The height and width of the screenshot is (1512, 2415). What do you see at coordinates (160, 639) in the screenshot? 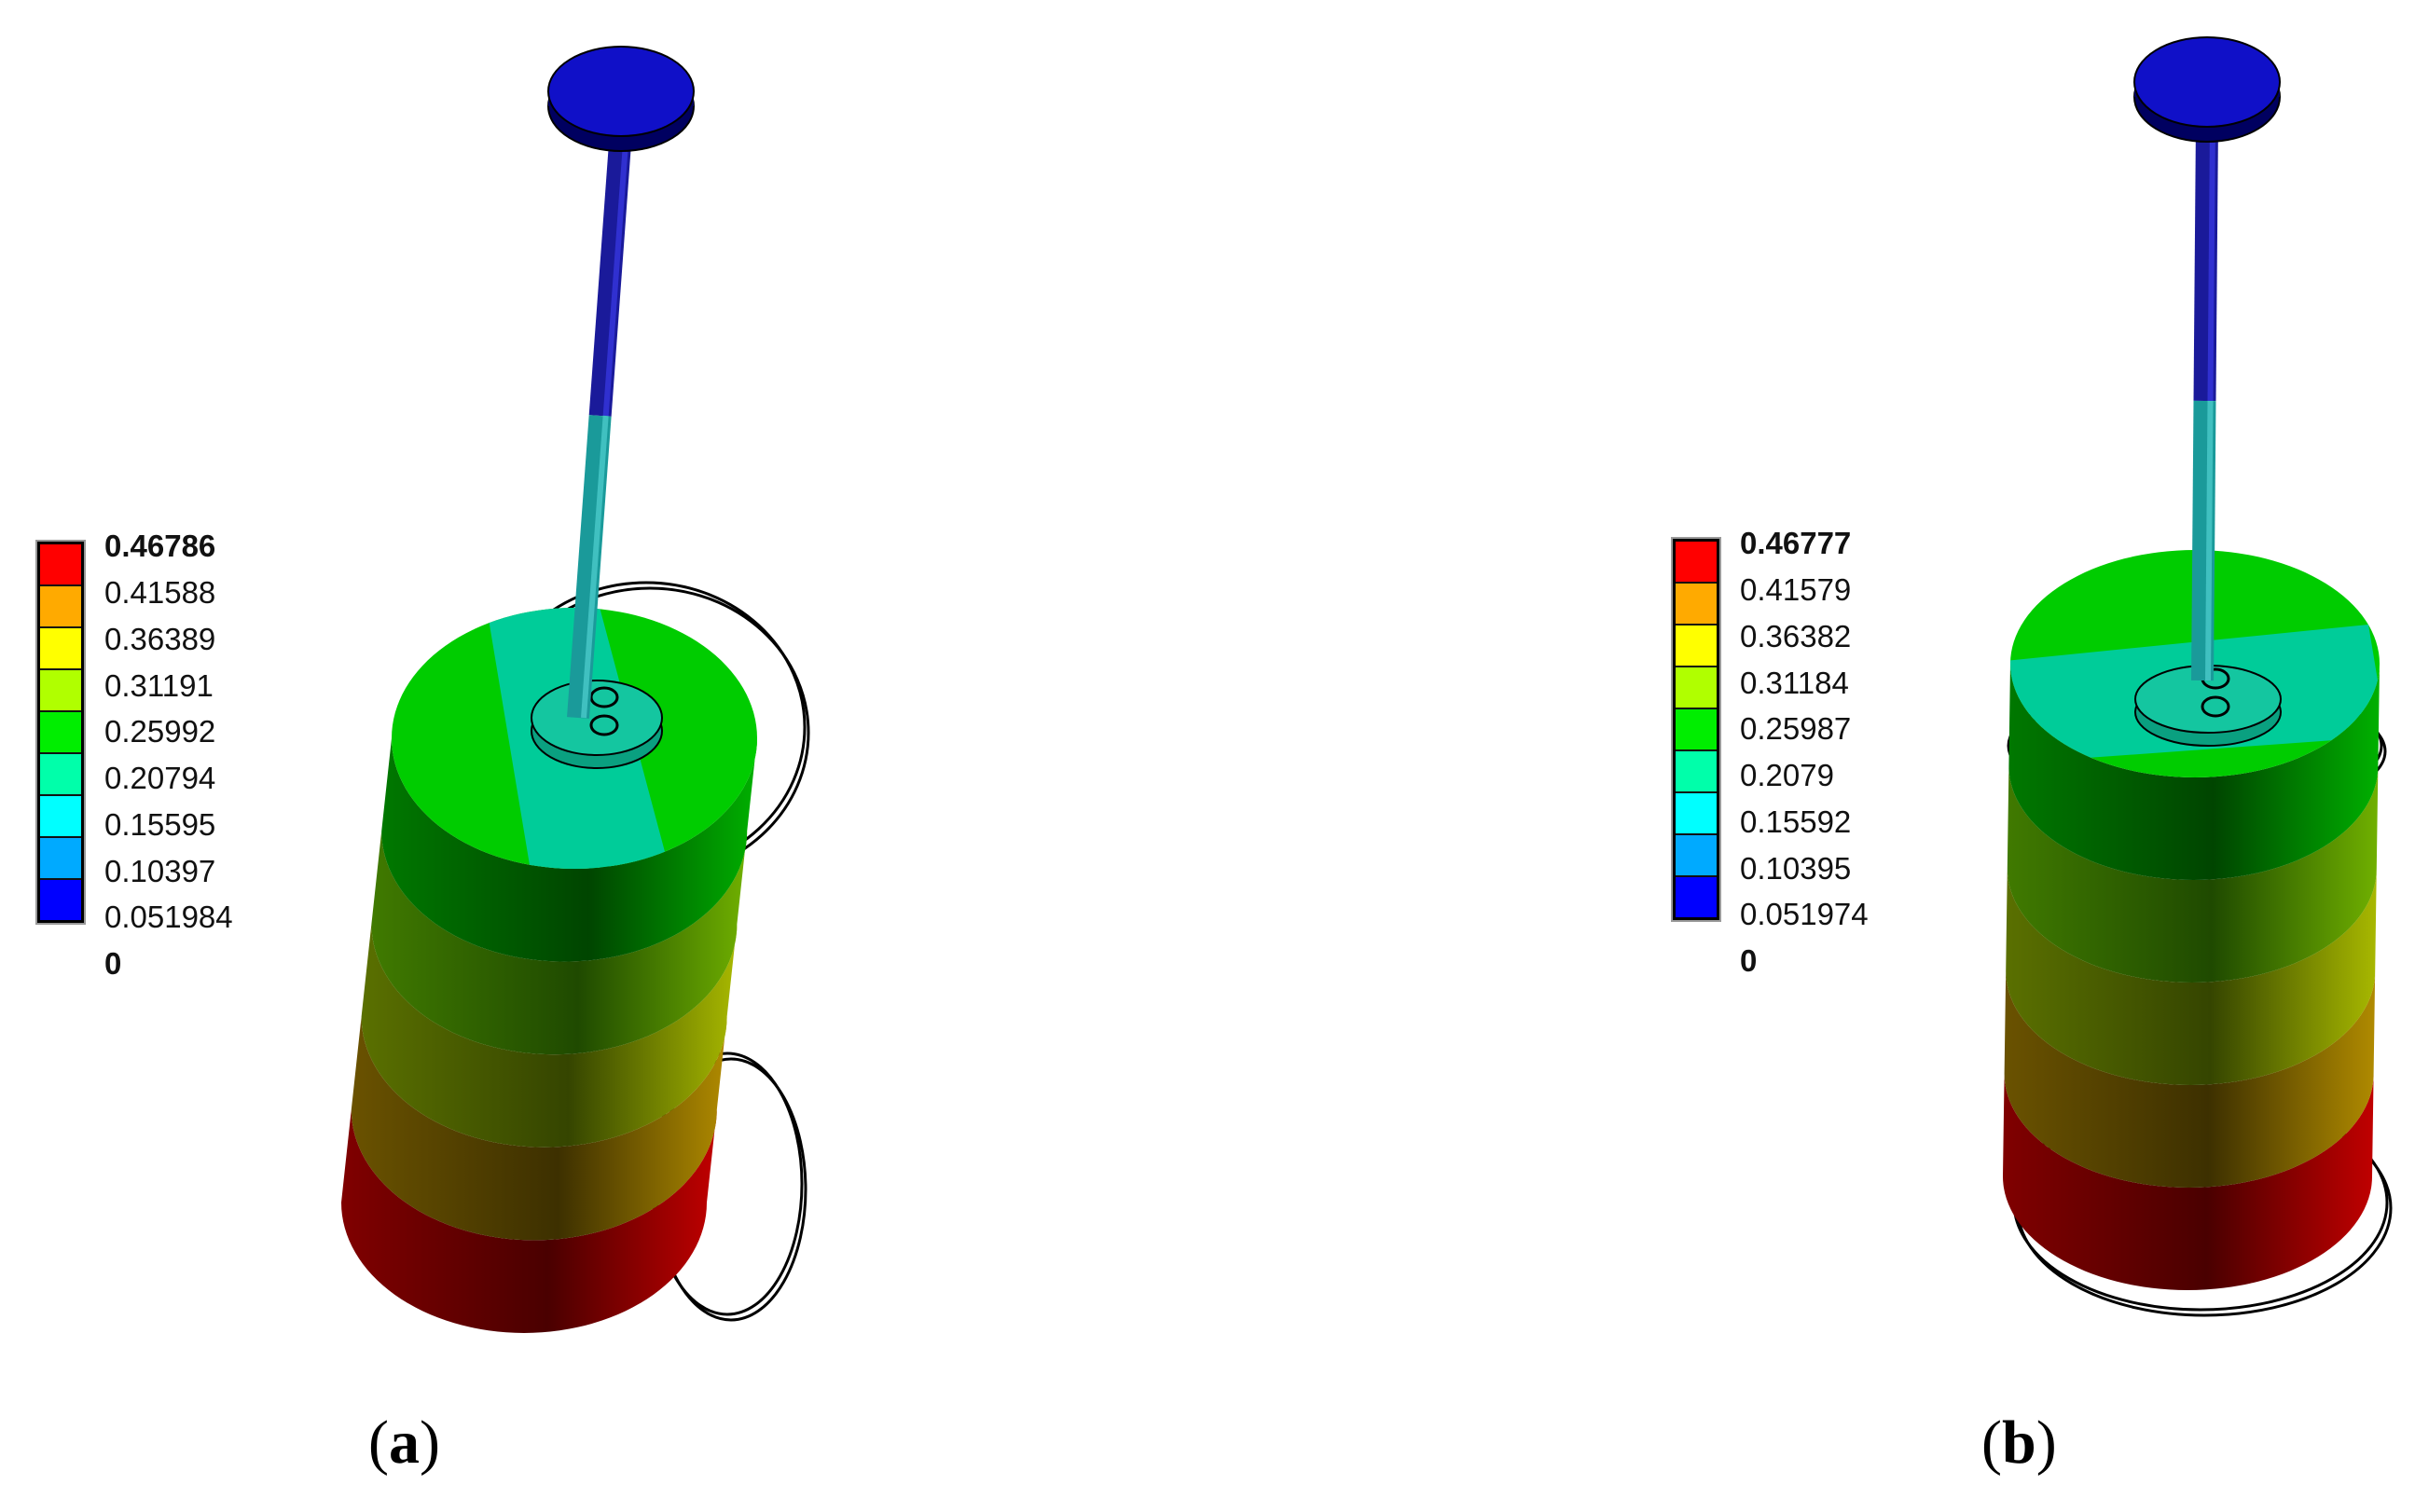
I see `legend-a-label: 0.36389` at bounding box center [160, 639].